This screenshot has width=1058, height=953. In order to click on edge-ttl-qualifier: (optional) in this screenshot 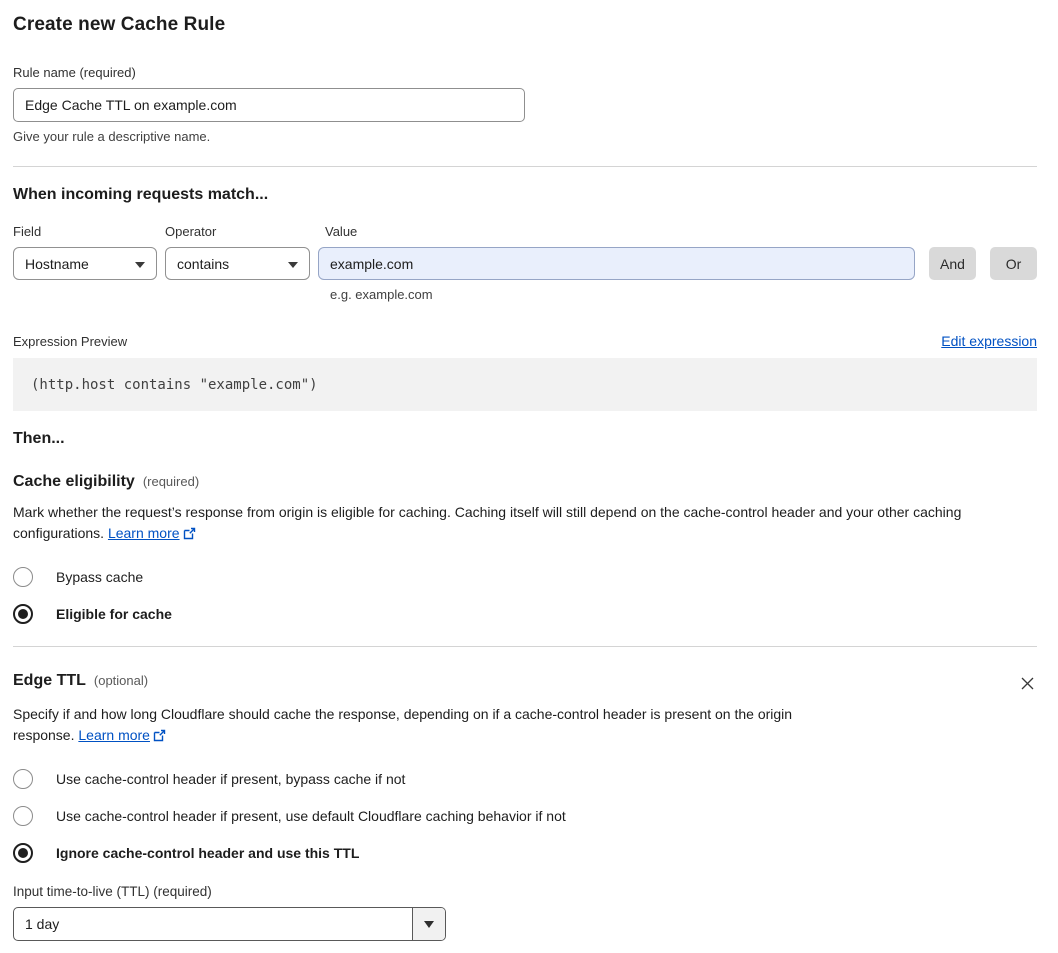, I will do `click(121, 680)`.